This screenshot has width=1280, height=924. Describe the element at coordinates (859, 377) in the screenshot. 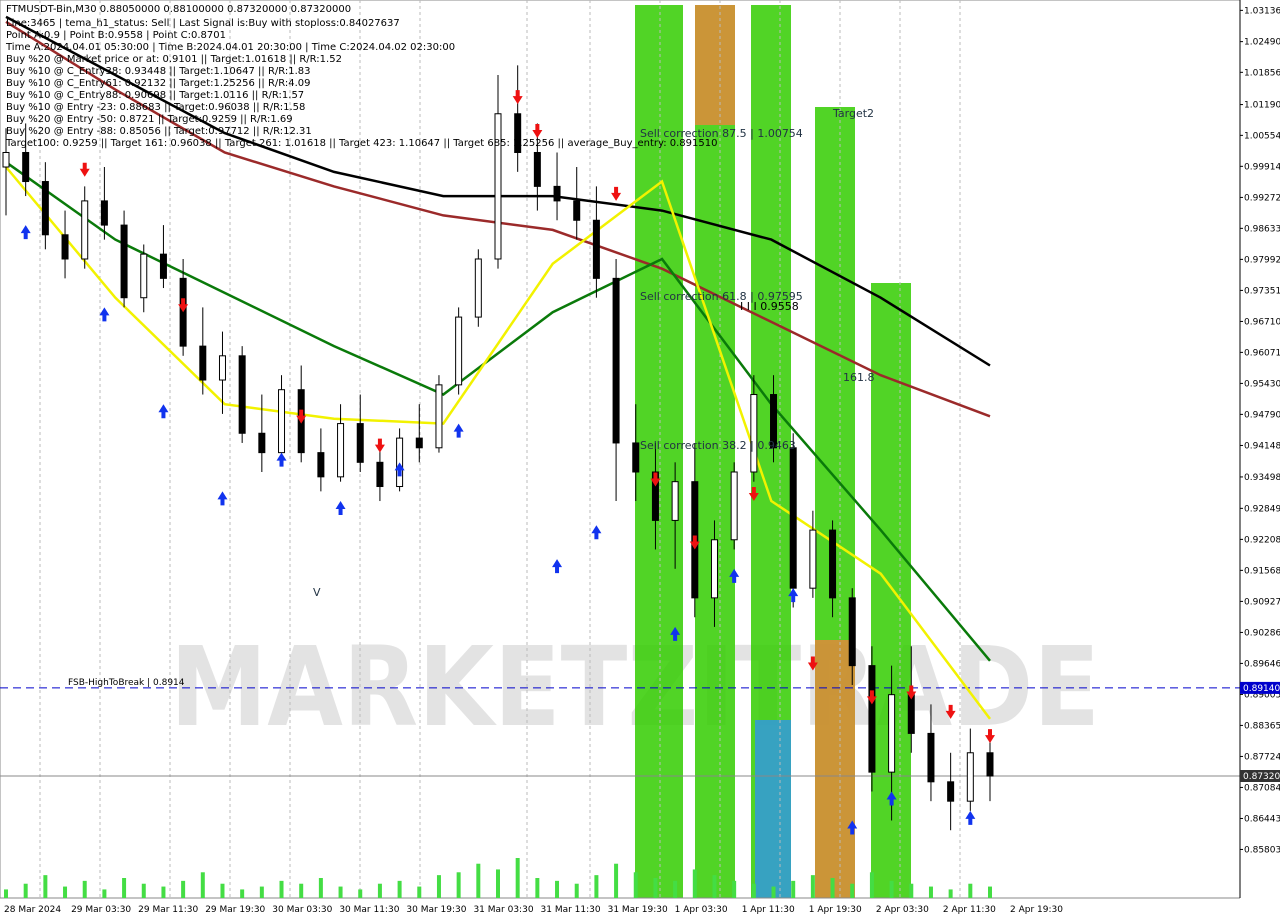

I see `zone-label: 161.8` at that location.